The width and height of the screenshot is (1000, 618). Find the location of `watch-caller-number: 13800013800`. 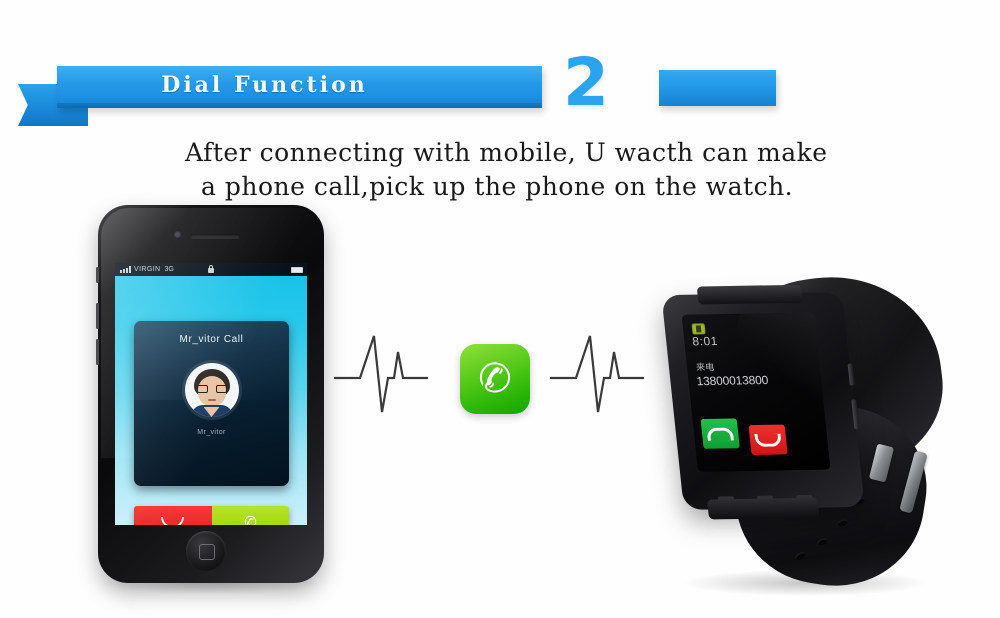

watch-caller-number: 13800013800 is located at coordinates (732, 381).